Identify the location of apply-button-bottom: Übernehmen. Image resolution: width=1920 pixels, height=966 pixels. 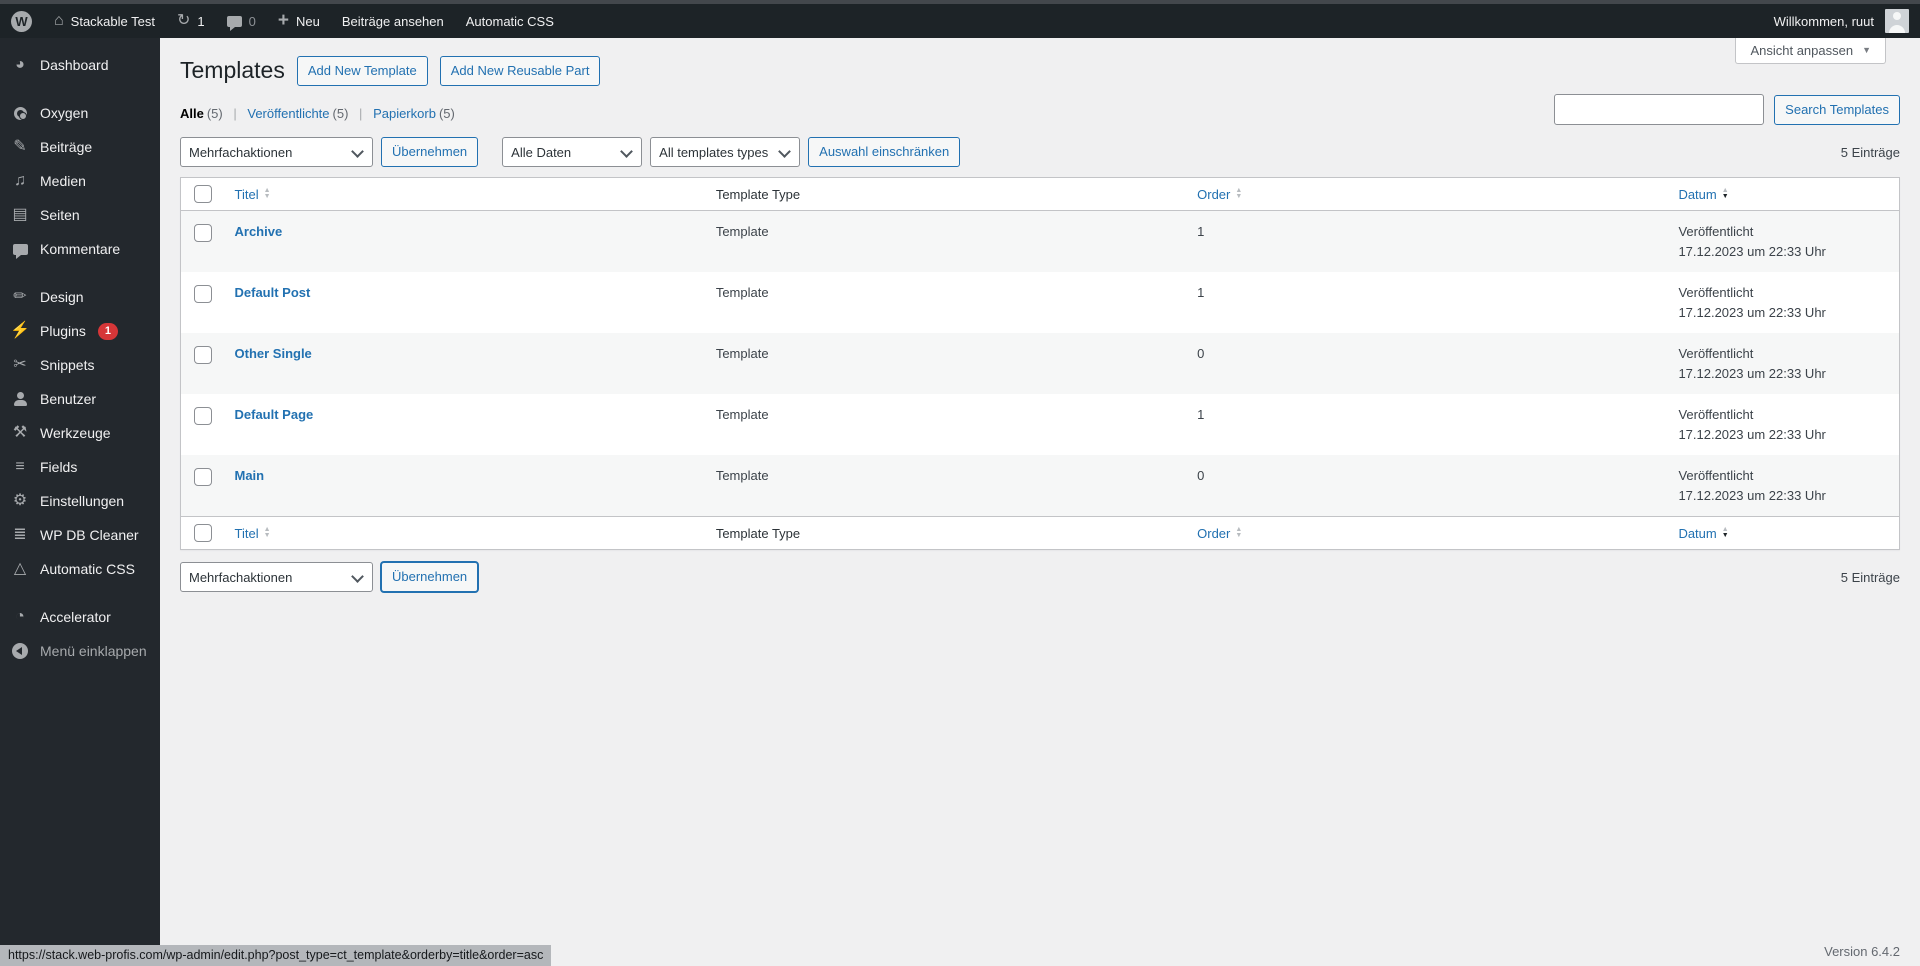
(430, 577).